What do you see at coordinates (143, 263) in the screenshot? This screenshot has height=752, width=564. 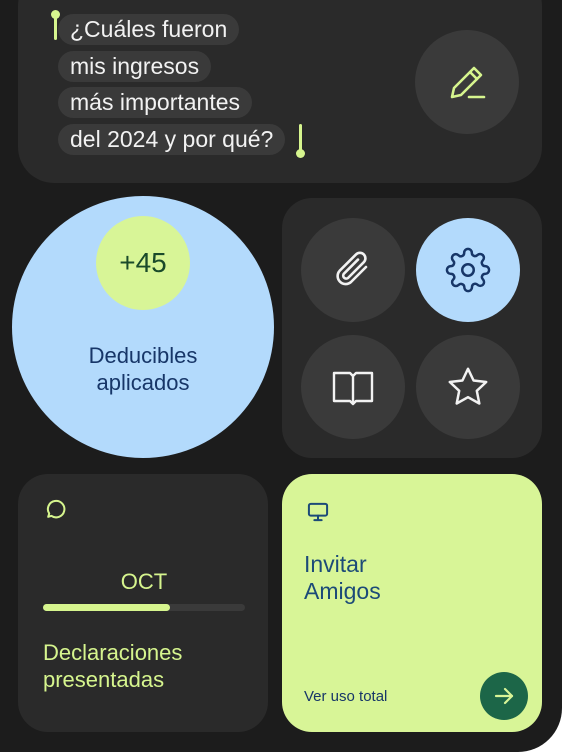 I see `deductibles-count: +45` at bounding box center [143, 263].